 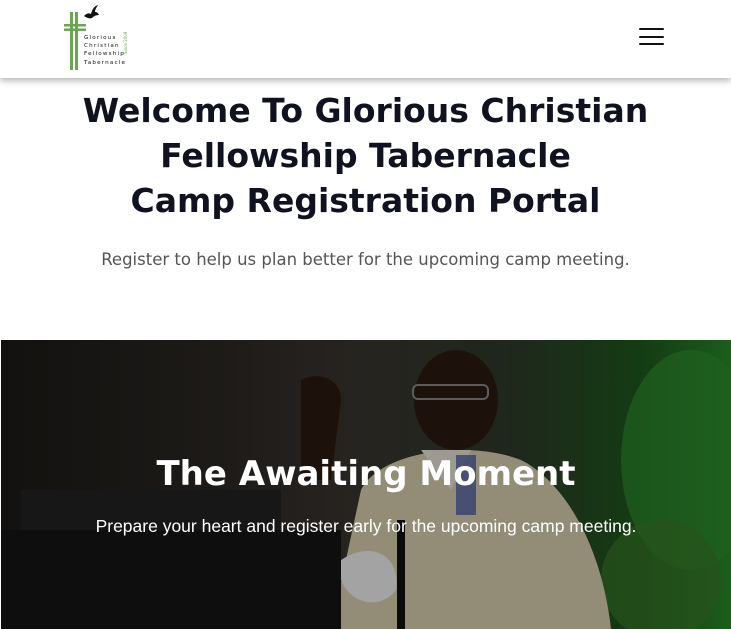 I want to click on hamburger-menu-icon, so click(x=651, y=37).